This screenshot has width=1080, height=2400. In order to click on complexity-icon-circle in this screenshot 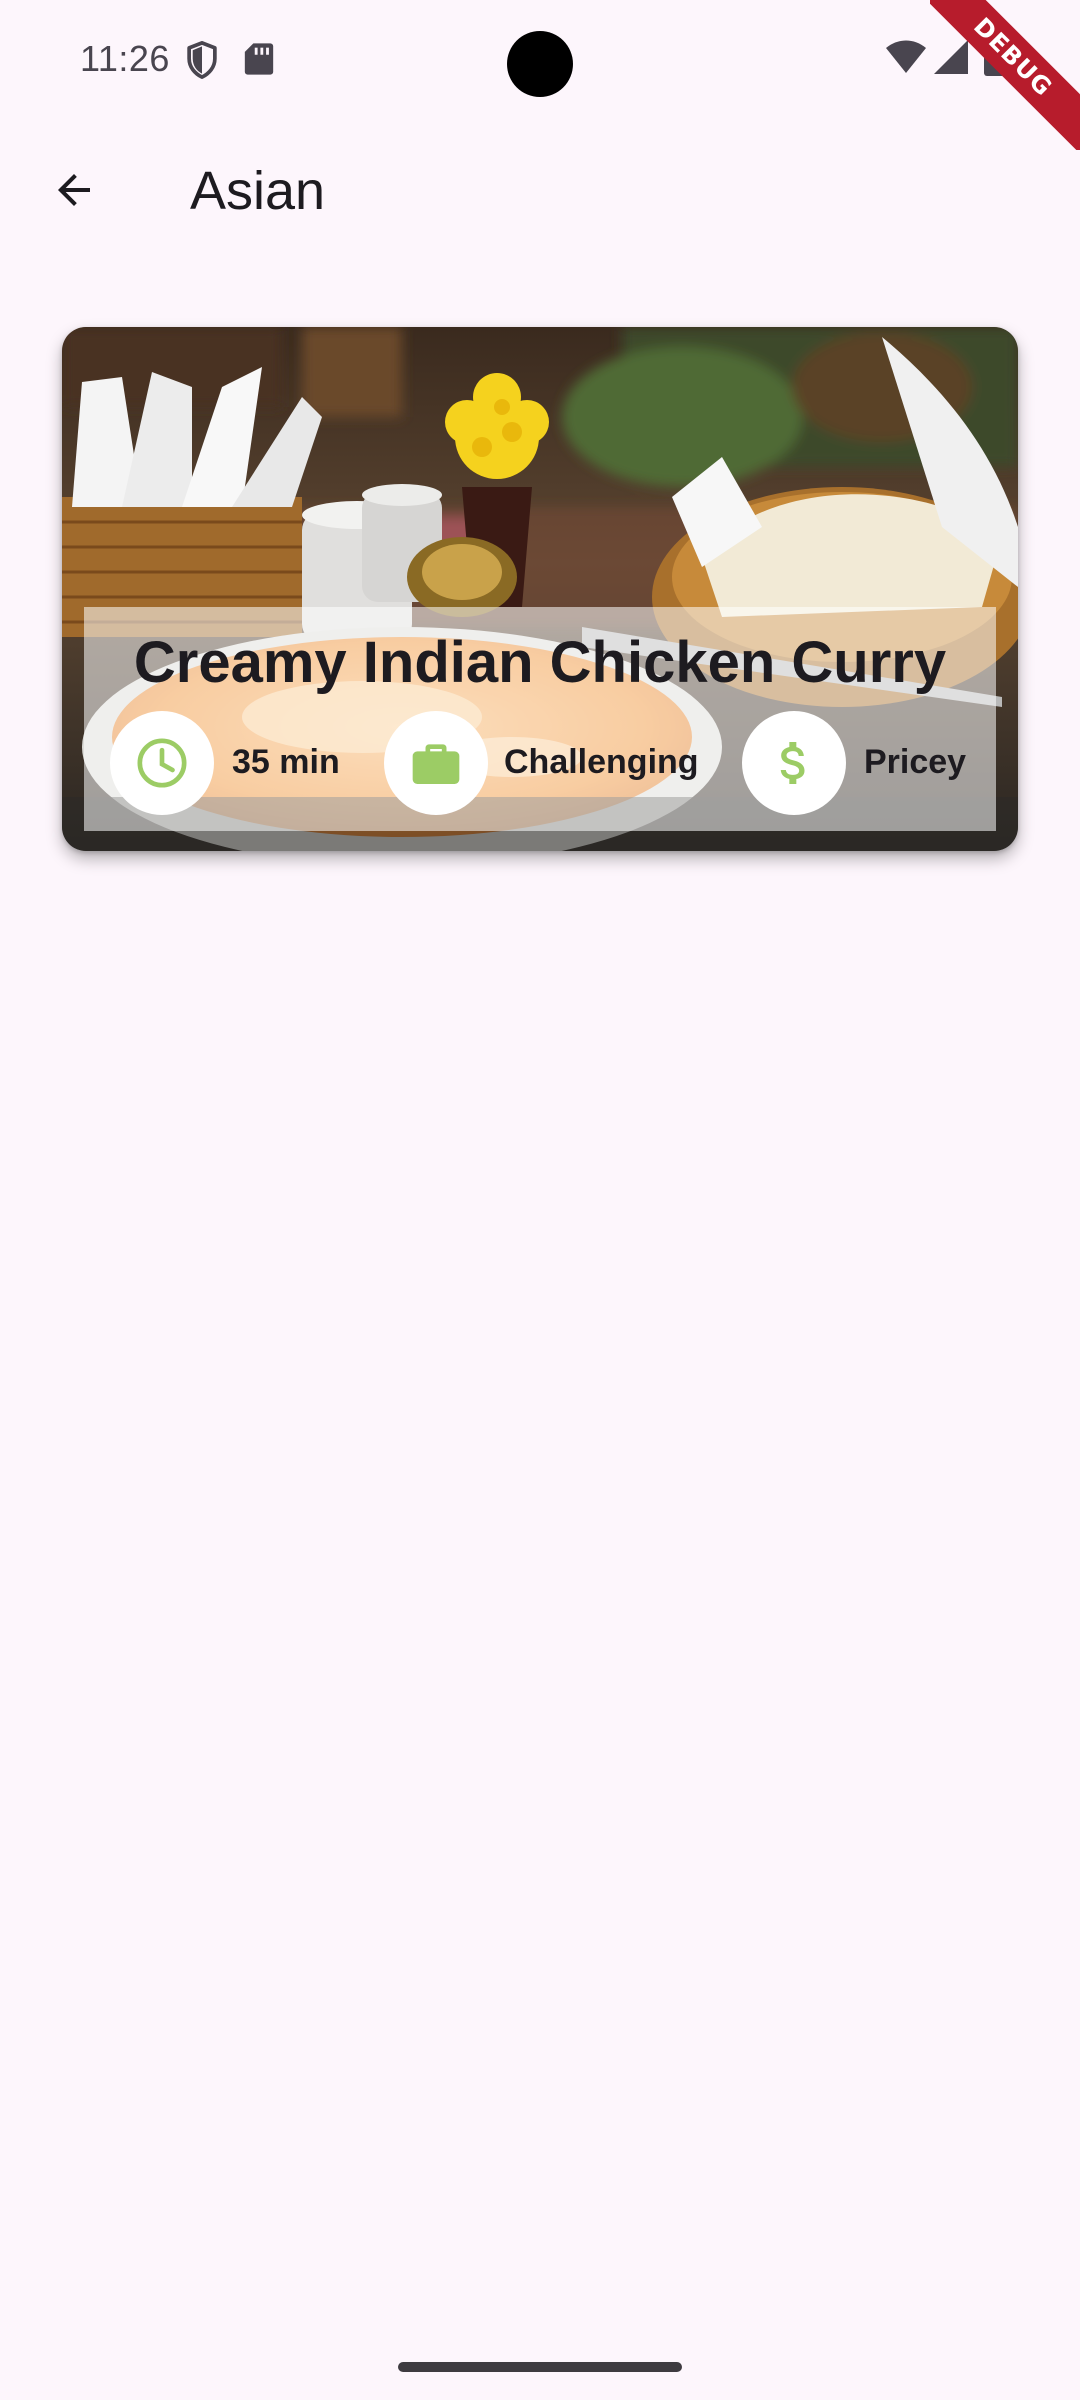, I will do `click(436, 763)`.